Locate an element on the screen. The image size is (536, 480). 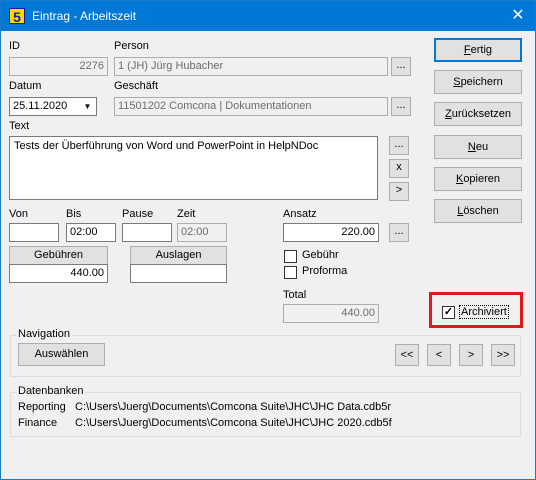
speichern-label-rest: peichern is located at coordinates (481, 82).